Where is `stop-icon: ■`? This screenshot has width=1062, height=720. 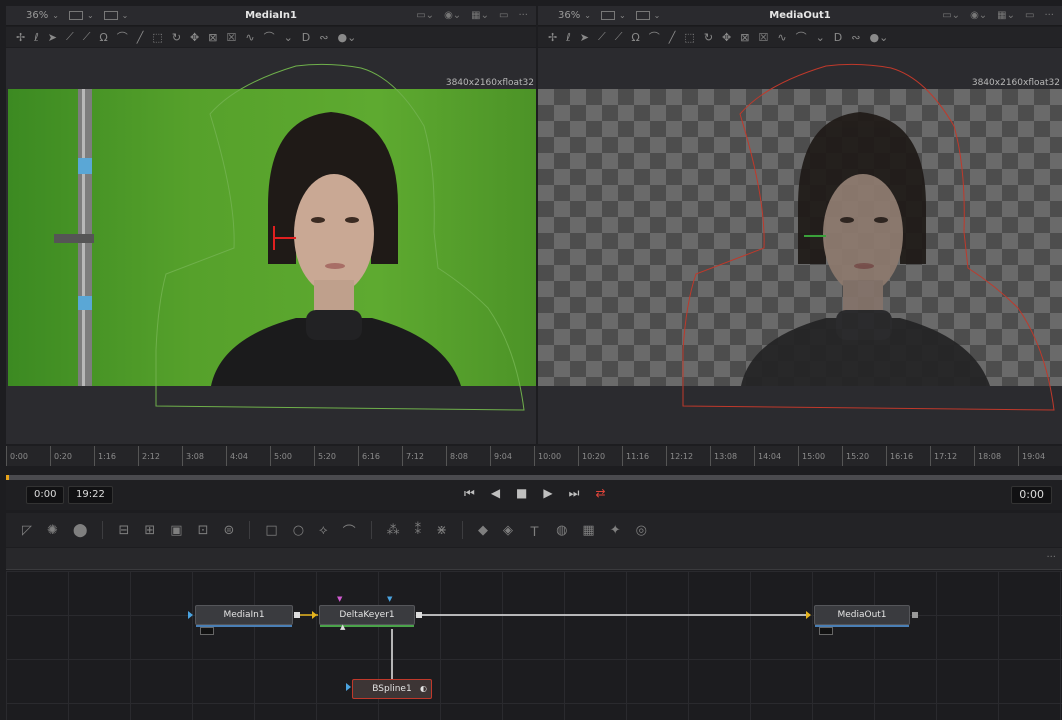 stop-icon: ■ is located at coordinates (521, 493).